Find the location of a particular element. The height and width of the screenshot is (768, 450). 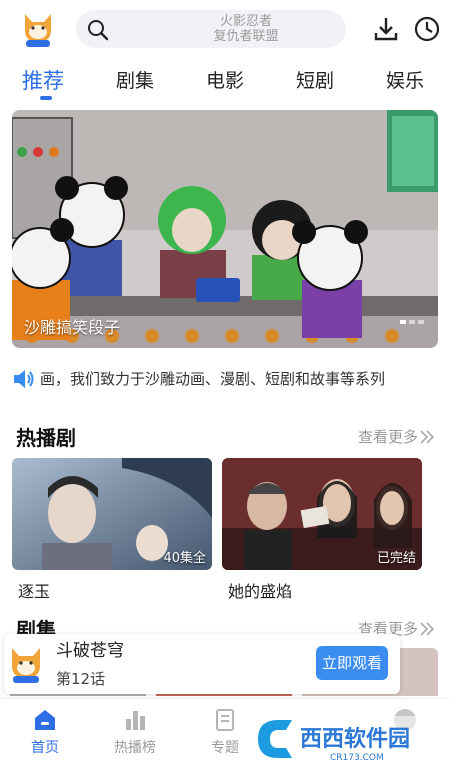

watermark-logo: 西西软件园 CR173.COM is located at coordinates (342, 739).